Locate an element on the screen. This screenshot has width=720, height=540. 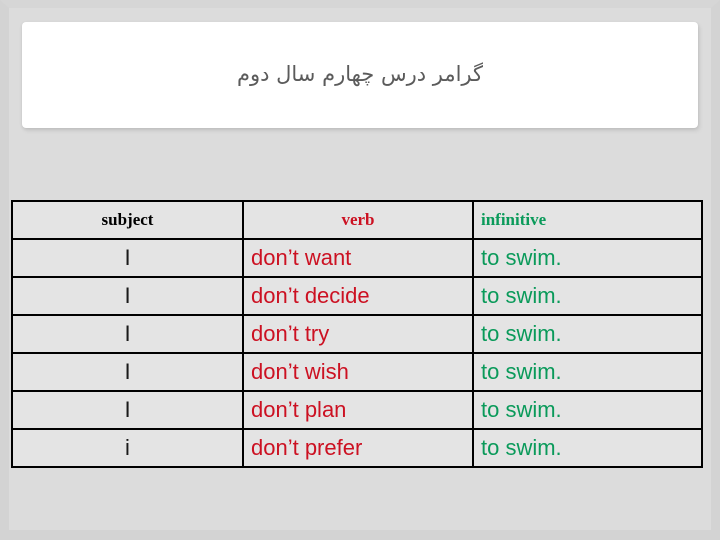
table-row: I don’t decide to swim. is located at coordinates (357, 296).